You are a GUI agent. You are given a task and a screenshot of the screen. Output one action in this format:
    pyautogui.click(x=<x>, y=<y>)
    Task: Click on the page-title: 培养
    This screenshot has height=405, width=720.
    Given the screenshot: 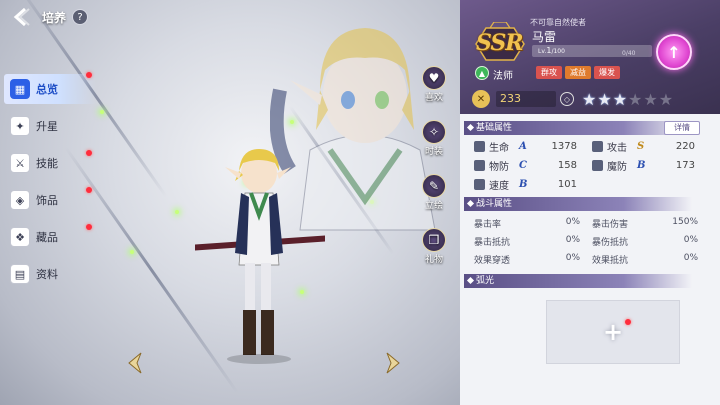 What is the action you would take?
    pyautogui.click(x=54, y=17)
    